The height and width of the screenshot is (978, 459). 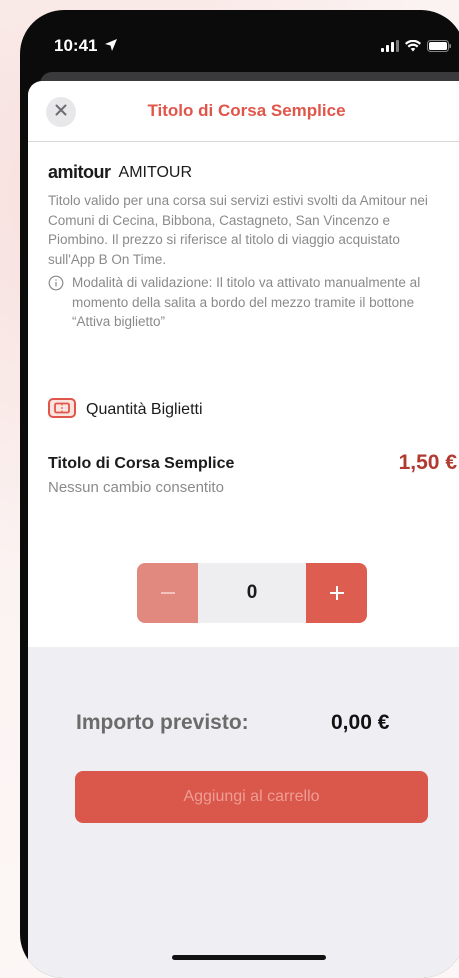 I want to click on operator-row: amitour AMITOUR, so click(x=246, y=172).